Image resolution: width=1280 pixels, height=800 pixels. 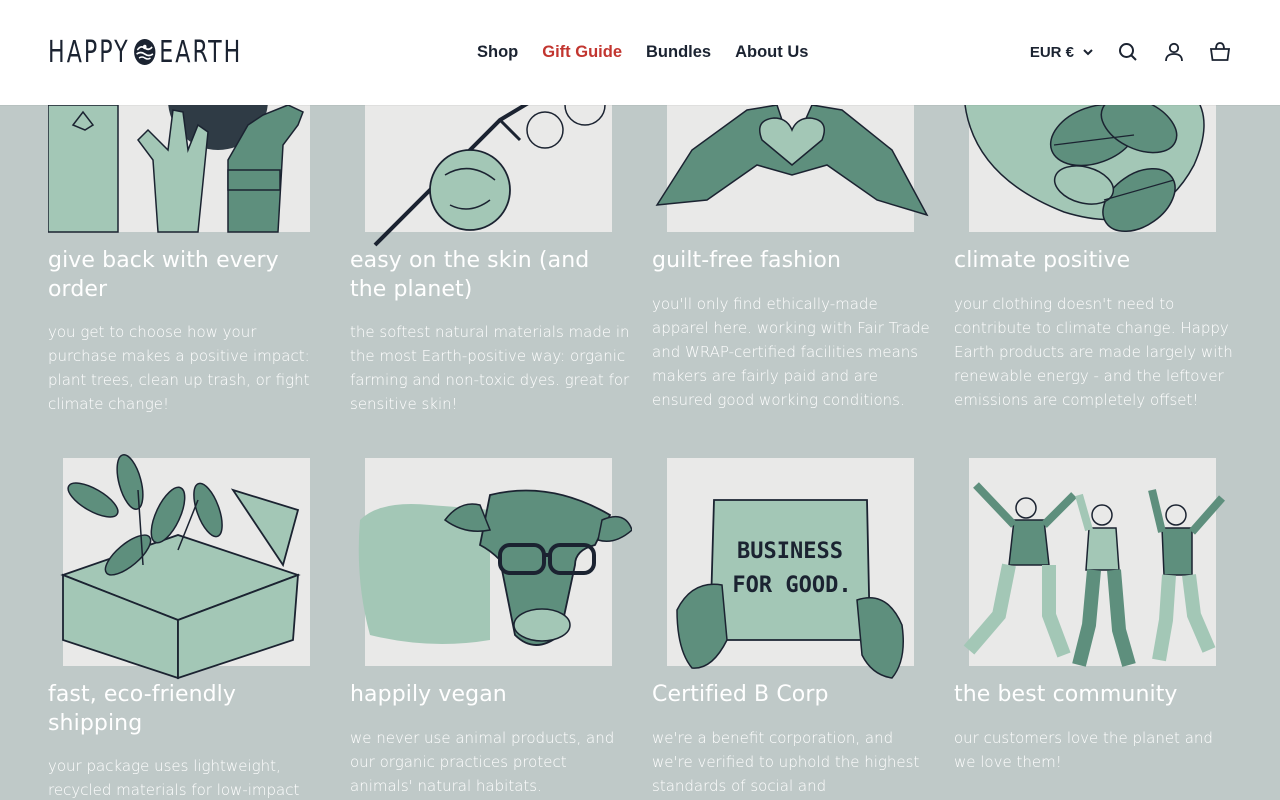 I want to click on account-icon, so click(x=1174, y=52).